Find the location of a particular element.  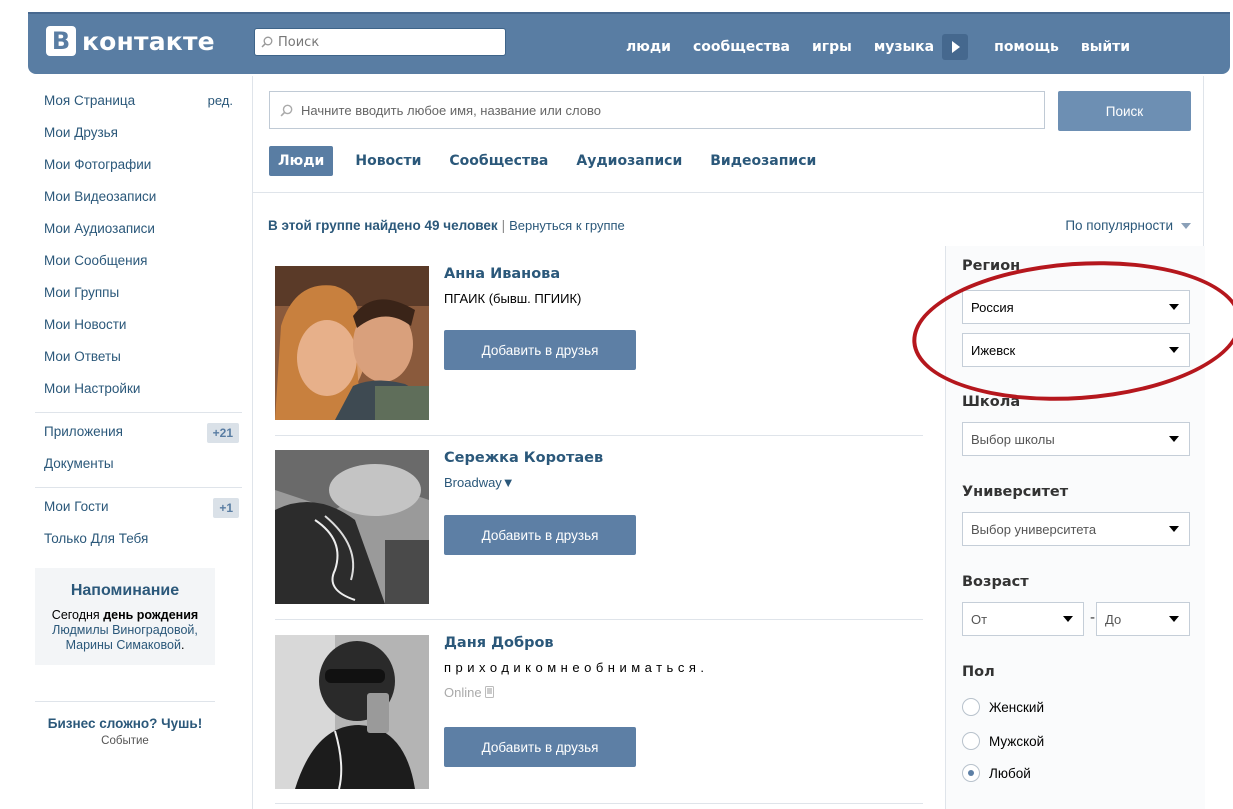

nav-logout: выйти is located at coordinates (1105, 47).